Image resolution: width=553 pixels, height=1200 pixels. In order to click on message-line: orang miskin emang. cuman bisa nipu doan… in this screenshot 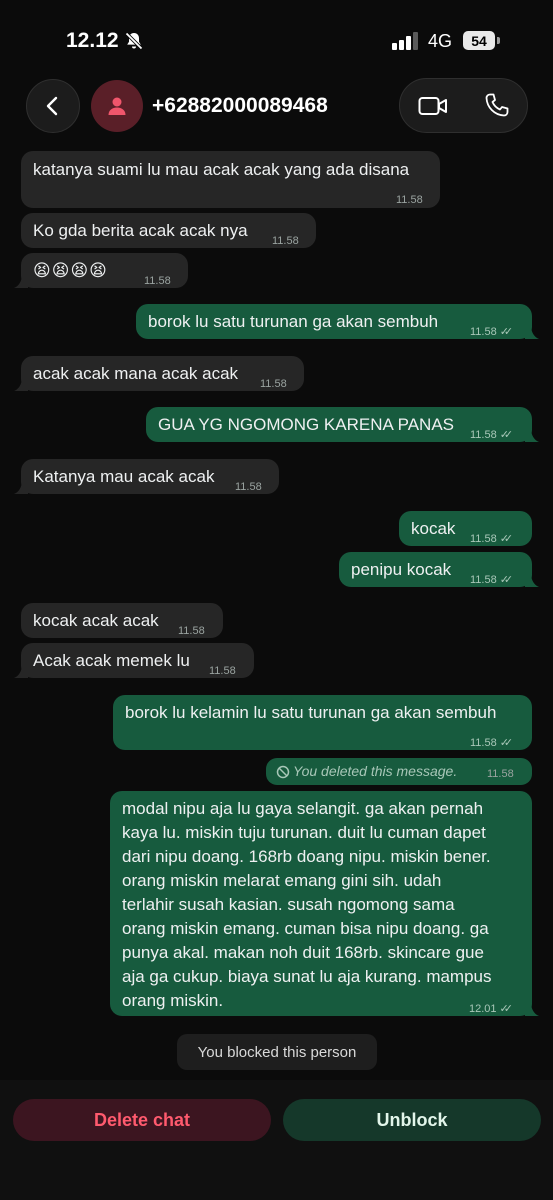, I will do `click(305, 928)`.